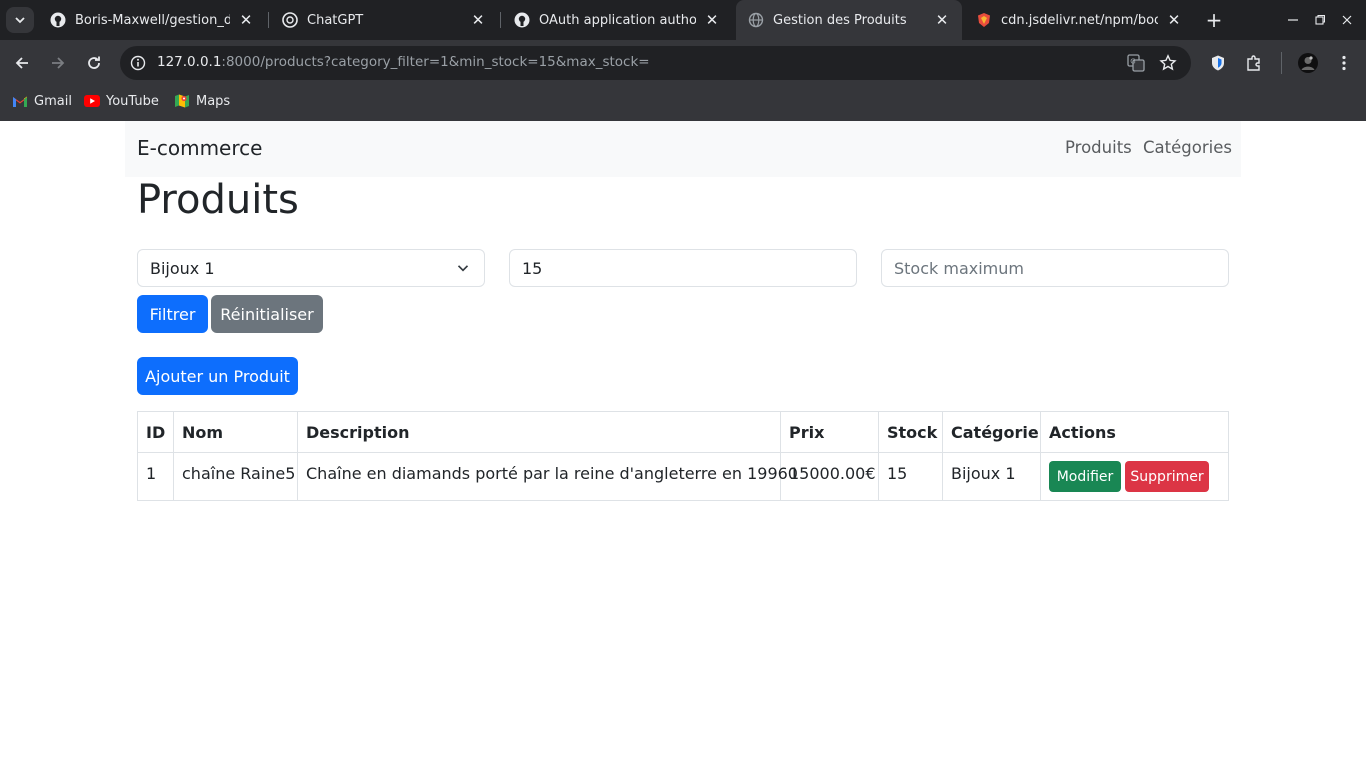  I want to click on new-tab-icon: +, so click(1214, 20).